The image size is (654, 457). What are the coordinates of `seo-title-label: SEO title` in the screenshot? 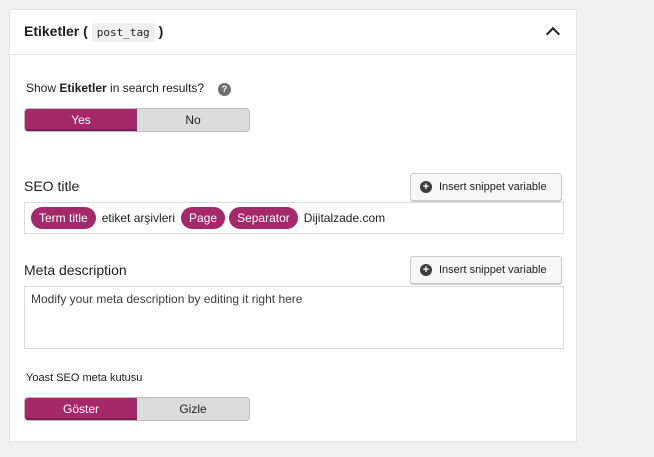 It's located at (52, 186).